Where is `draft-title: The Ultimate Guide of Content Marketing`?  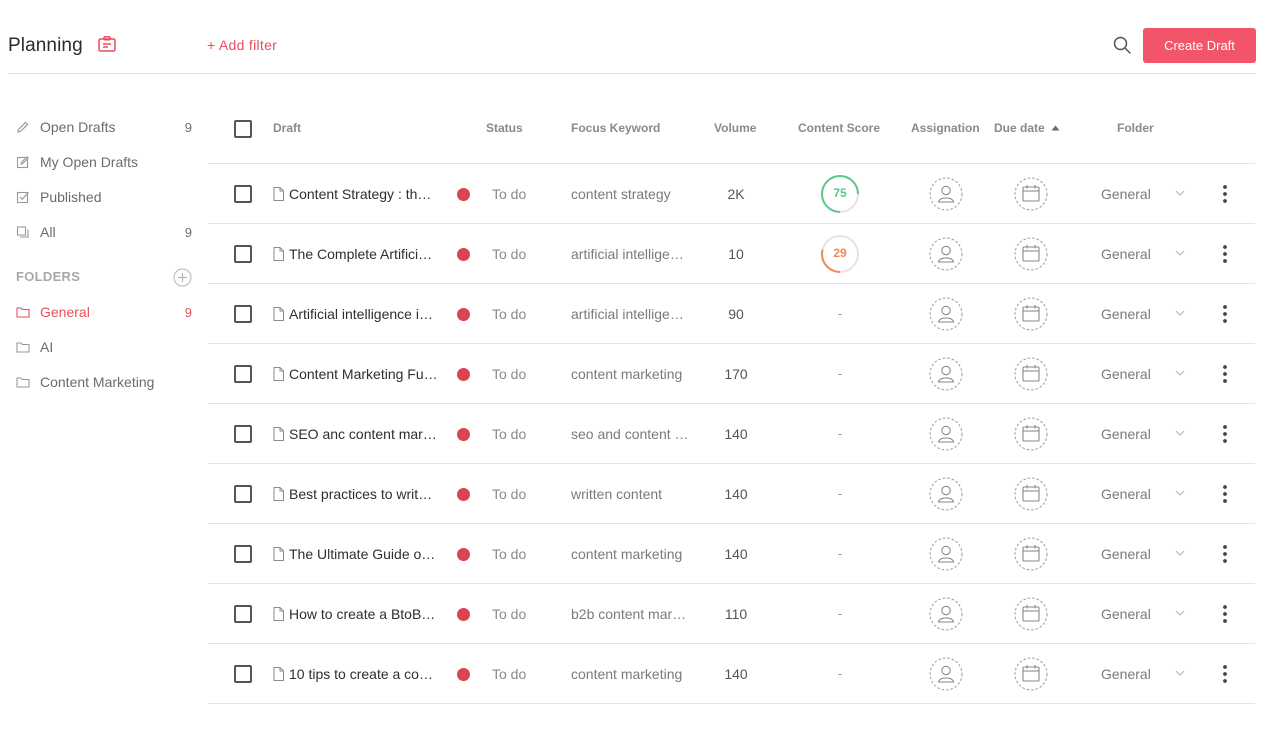
draft-title: The Ultimate Guide of Content Marketing is located at coordinates (364, 554).